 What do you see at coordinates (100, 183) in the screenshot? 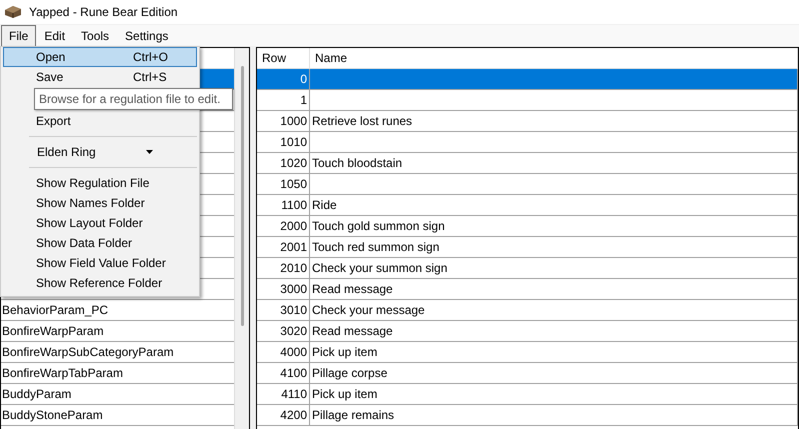
I see `menu-item: Show Regulation File` at bounding box center [100, 183].